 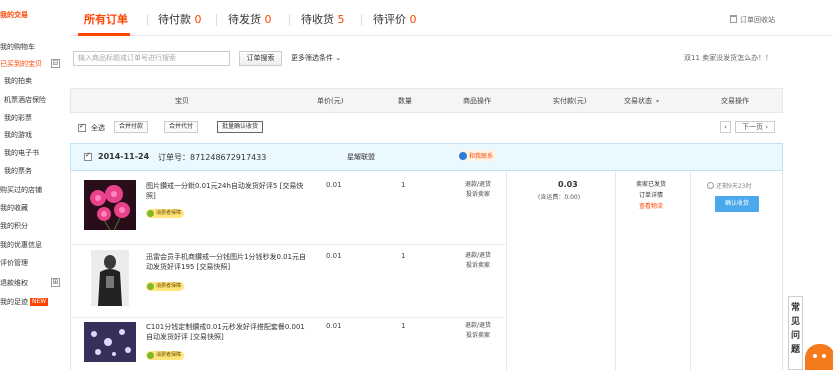 I want to click on sidebar-item: 我的彩票, so click(x=18, y=118).